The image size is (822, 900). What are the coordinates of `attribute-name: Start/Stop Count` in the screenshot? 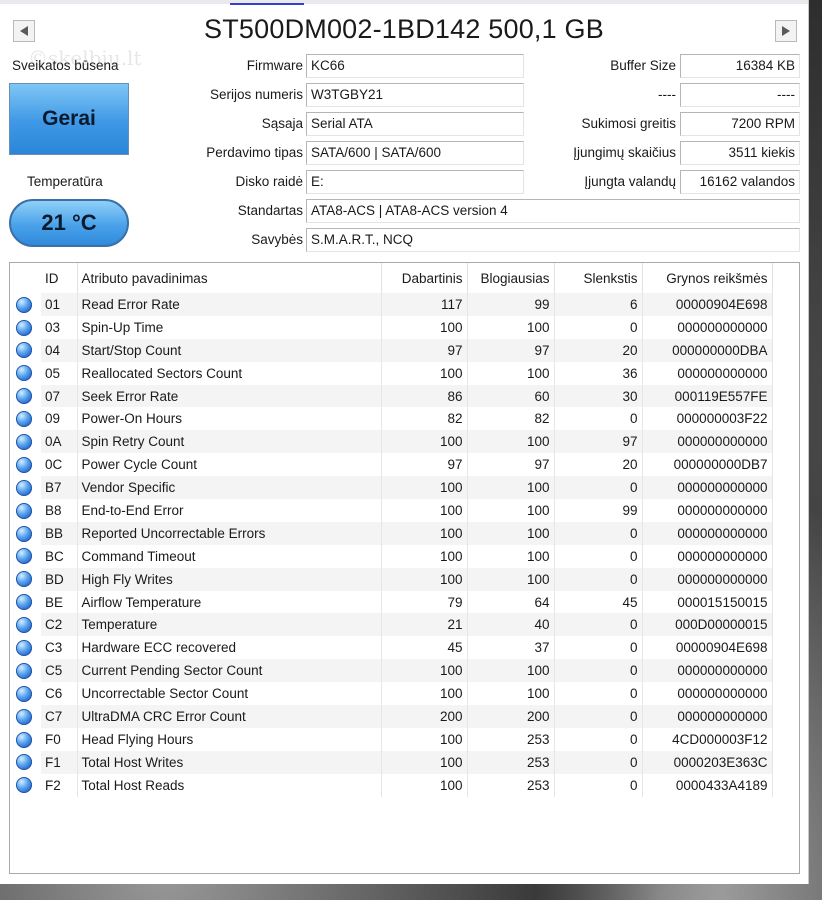 It's located at (229, 350).